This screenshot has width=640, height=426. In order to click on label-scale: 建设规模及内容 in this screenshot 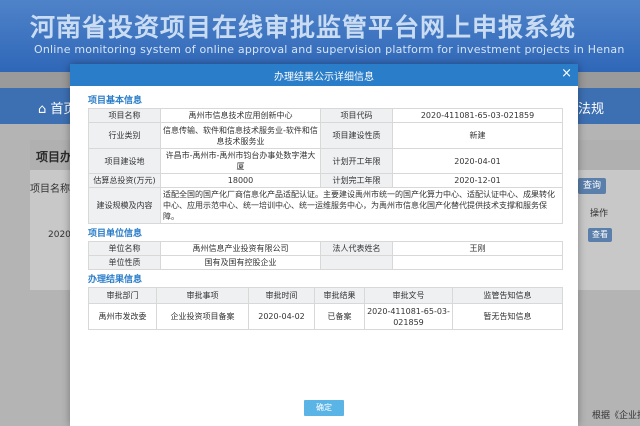, I will do `click(124, 205)`.